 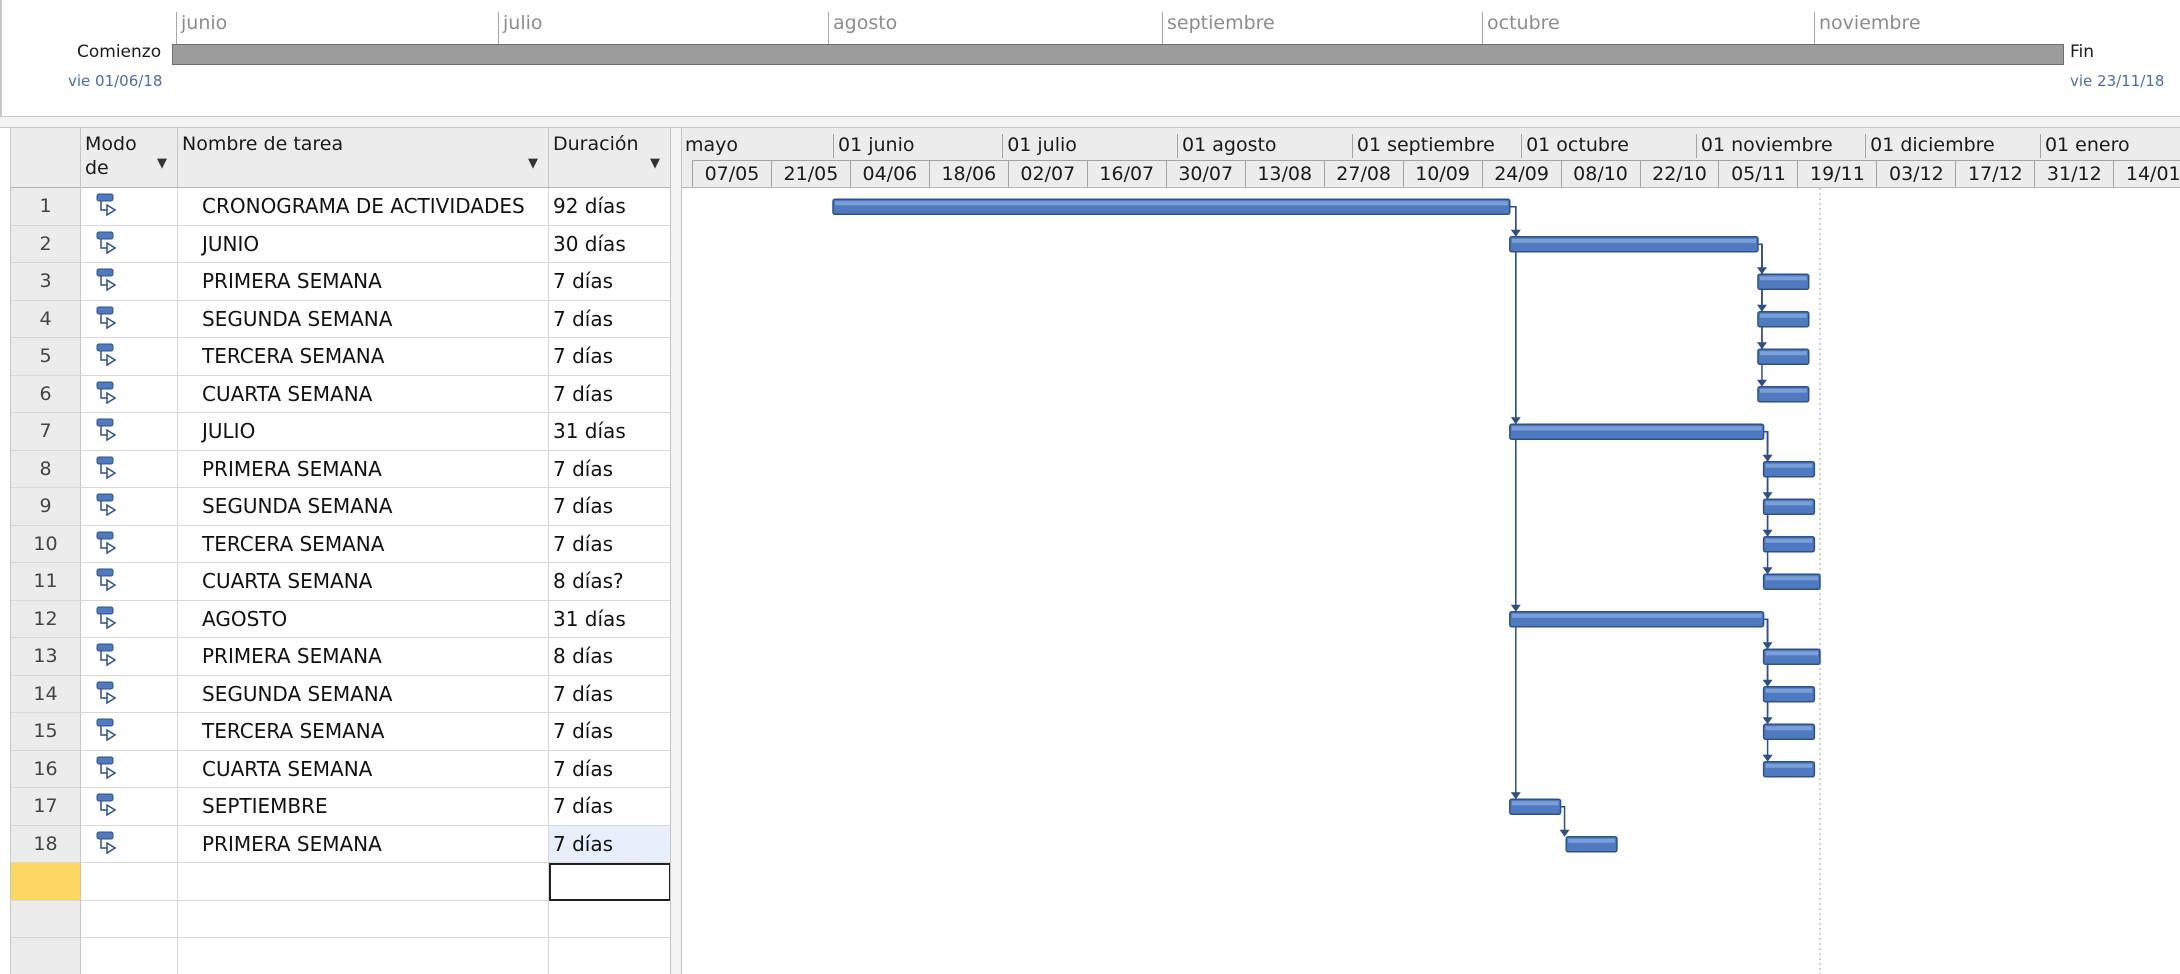 I want to click on select-all-corner, so click(x=46, y=158).